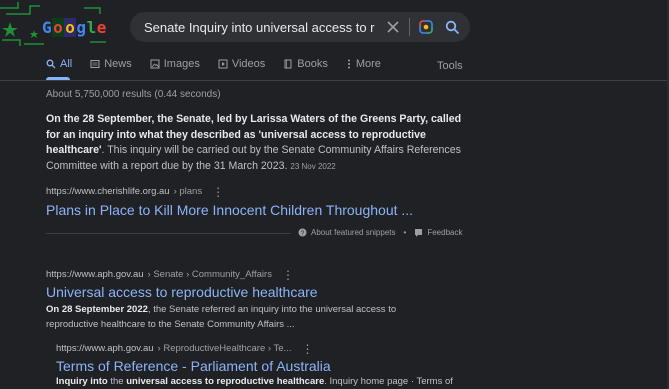 This screenshot has height=389, width=669. What do you see at coordinates (223, 64) in the screenshot?
I see `video-icon` at bounding box center [223, 64].